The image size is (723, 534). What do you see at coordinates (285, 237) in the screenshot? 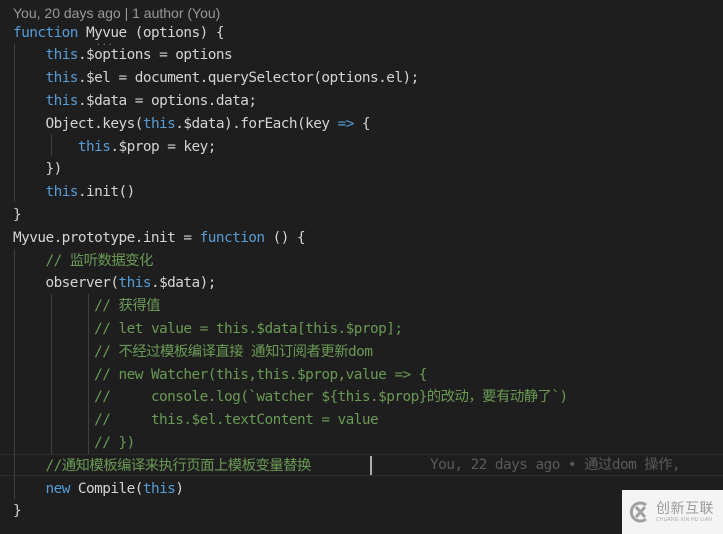
I see `code-token: () {` at bounding box center [285, 237].